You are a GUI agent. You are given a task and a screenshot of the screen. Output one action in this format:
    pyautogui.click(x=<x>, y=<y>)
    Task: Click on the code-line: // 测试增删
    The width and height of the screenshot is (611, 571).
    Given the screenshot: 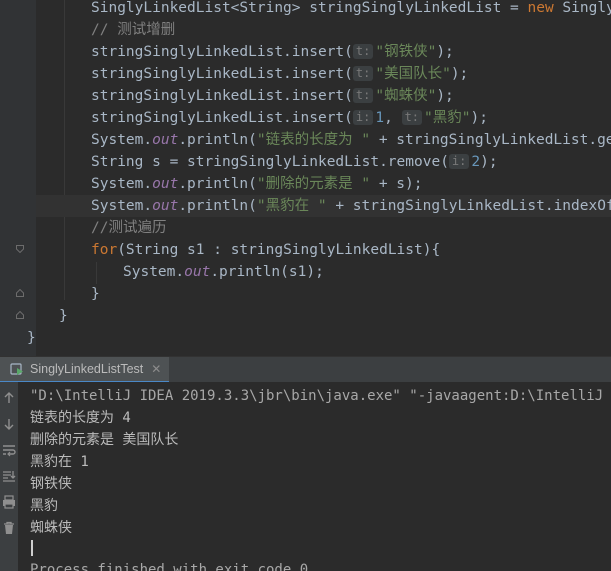 What is the action you would take?
    pyautogui.click(x=133, y=30)
    